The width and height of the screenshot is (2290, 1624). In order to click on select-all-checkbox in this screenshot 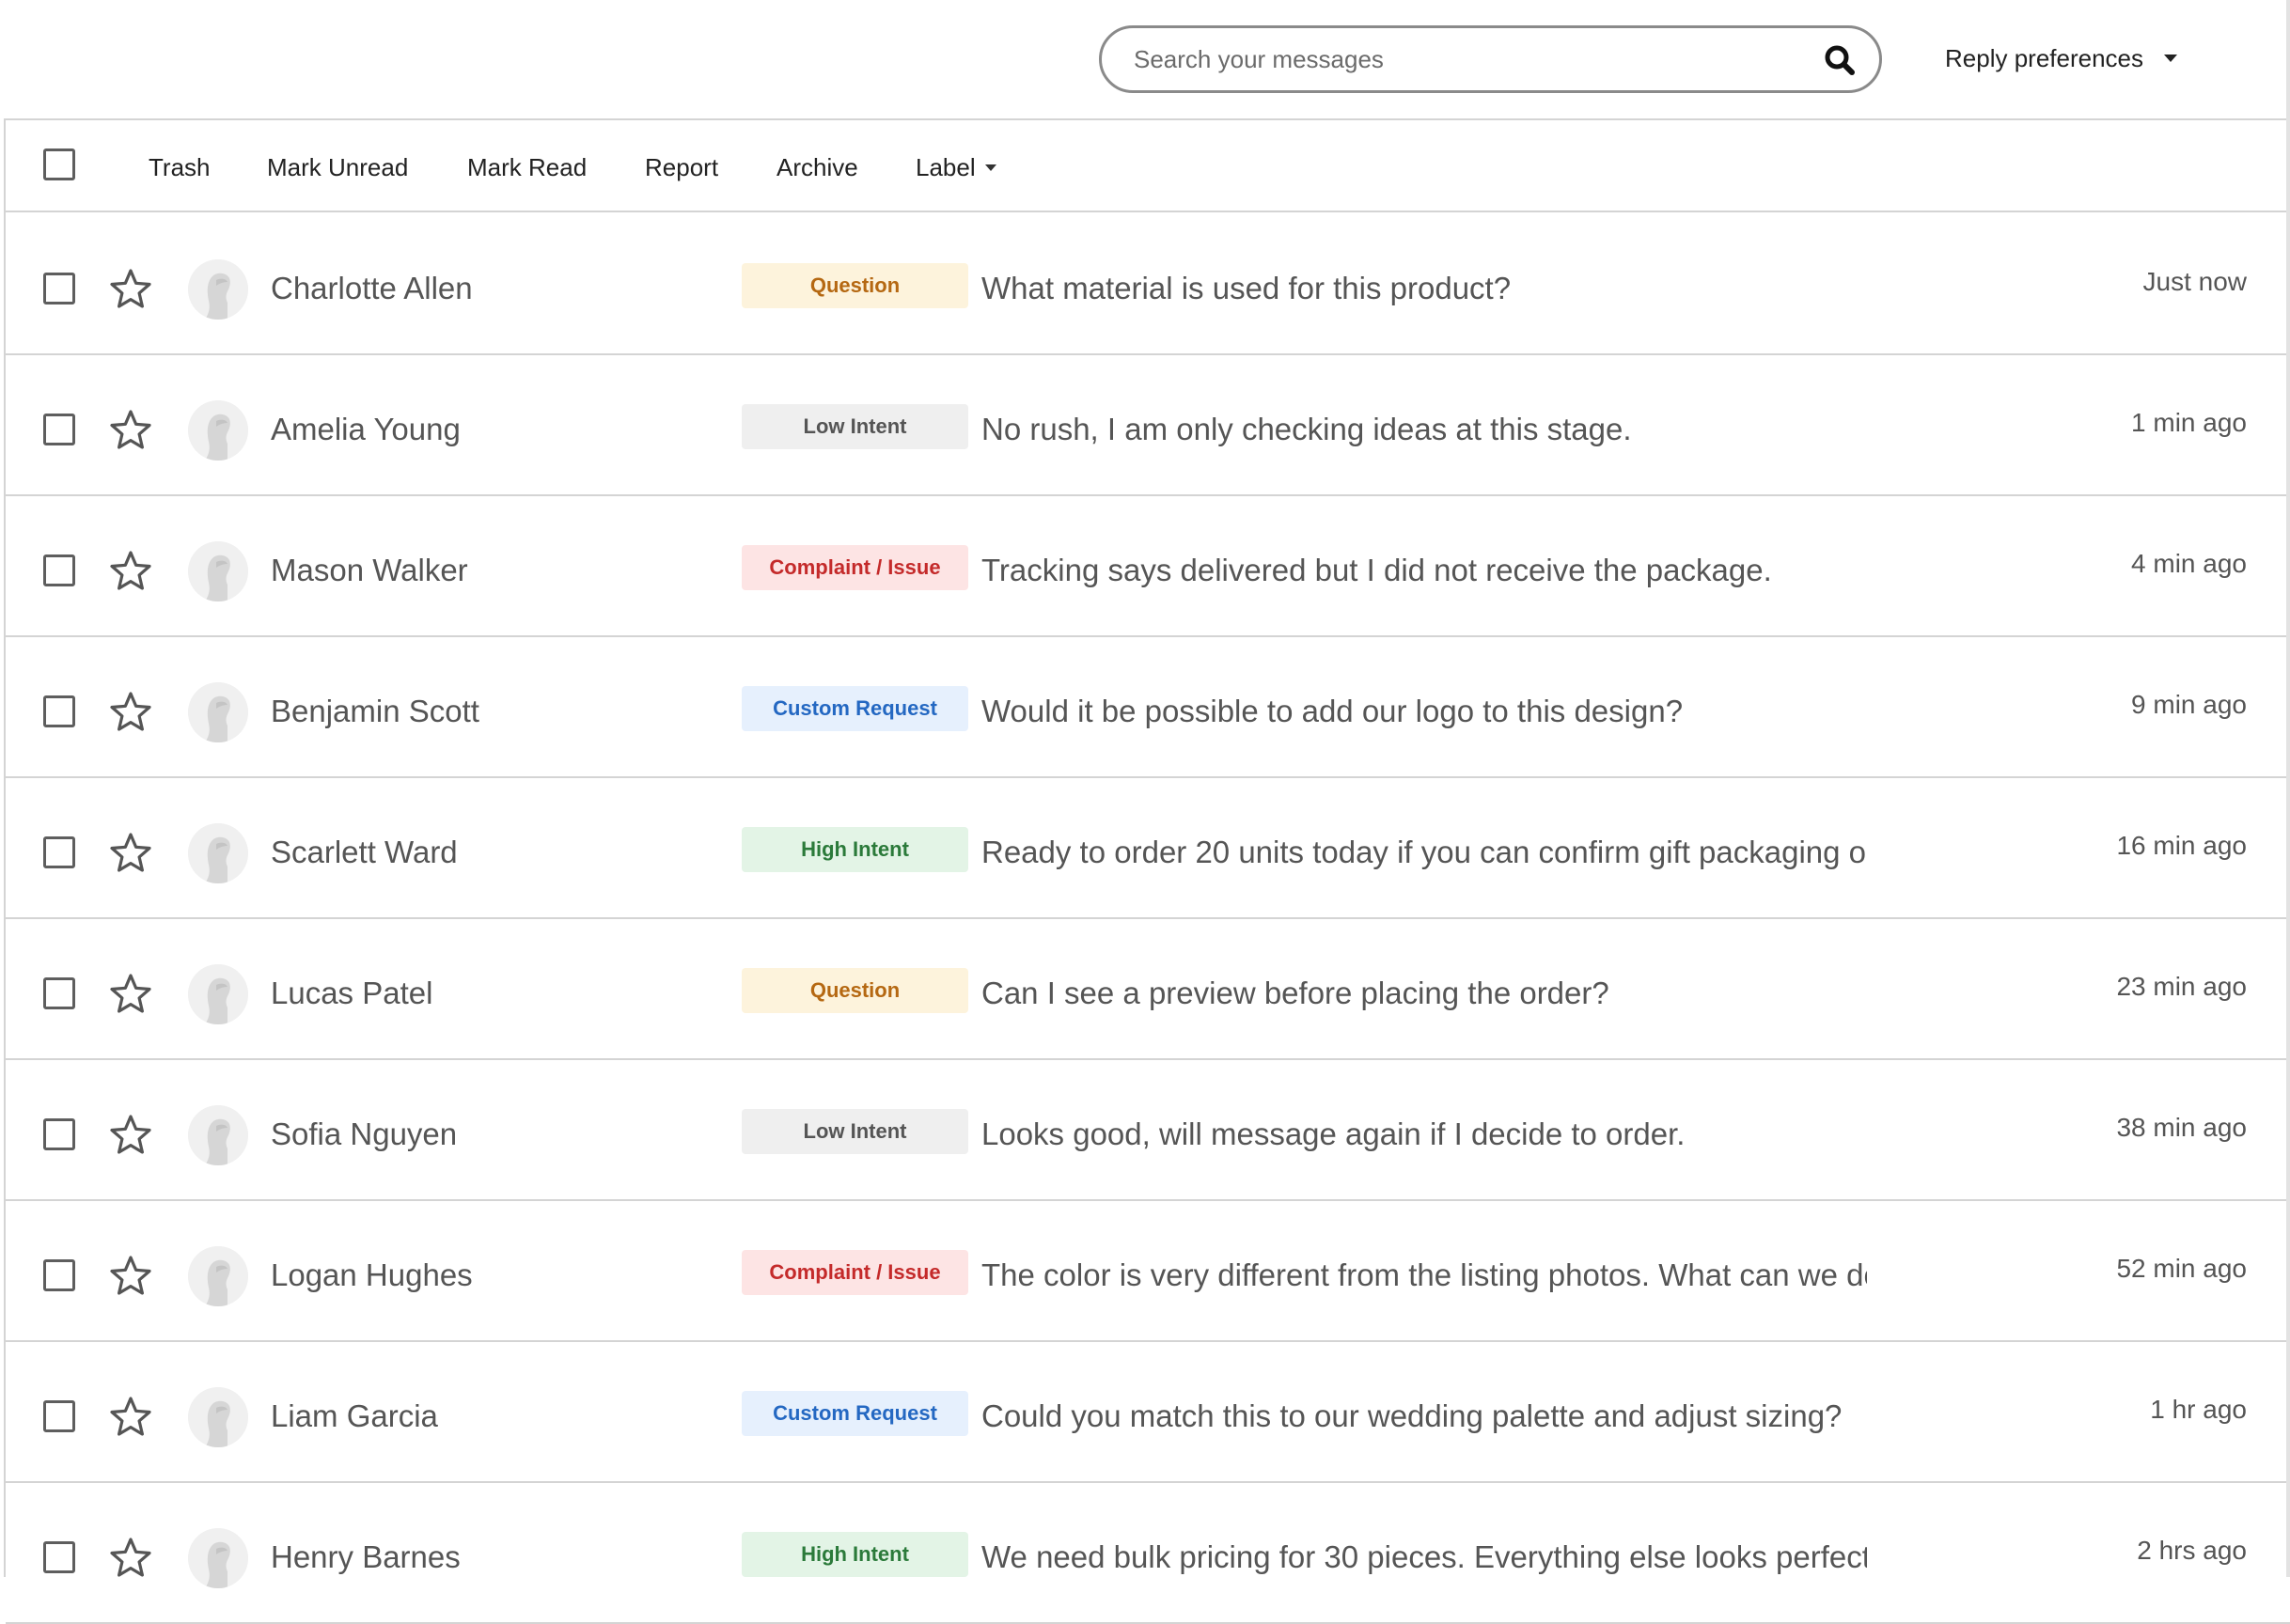, I will do `click(59, 164)`.